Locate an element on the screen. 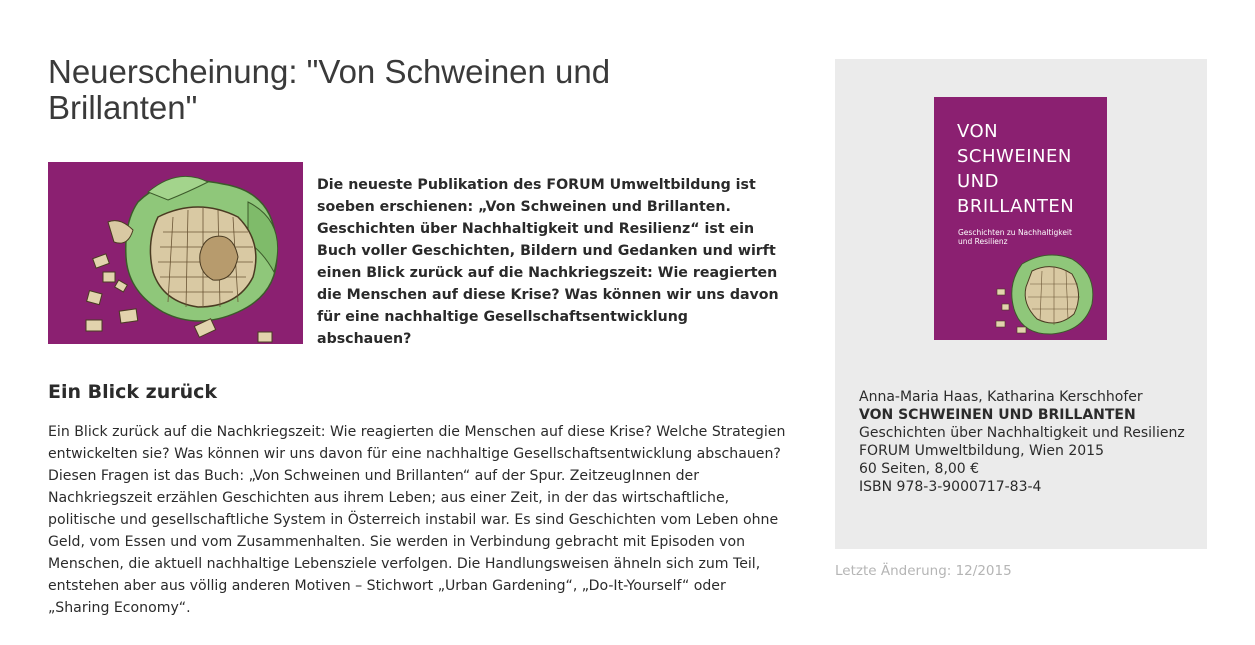 This screenshot has height=645, width=1255. section-heading: Ein Blick zurück is located at coordinates (133, 392).